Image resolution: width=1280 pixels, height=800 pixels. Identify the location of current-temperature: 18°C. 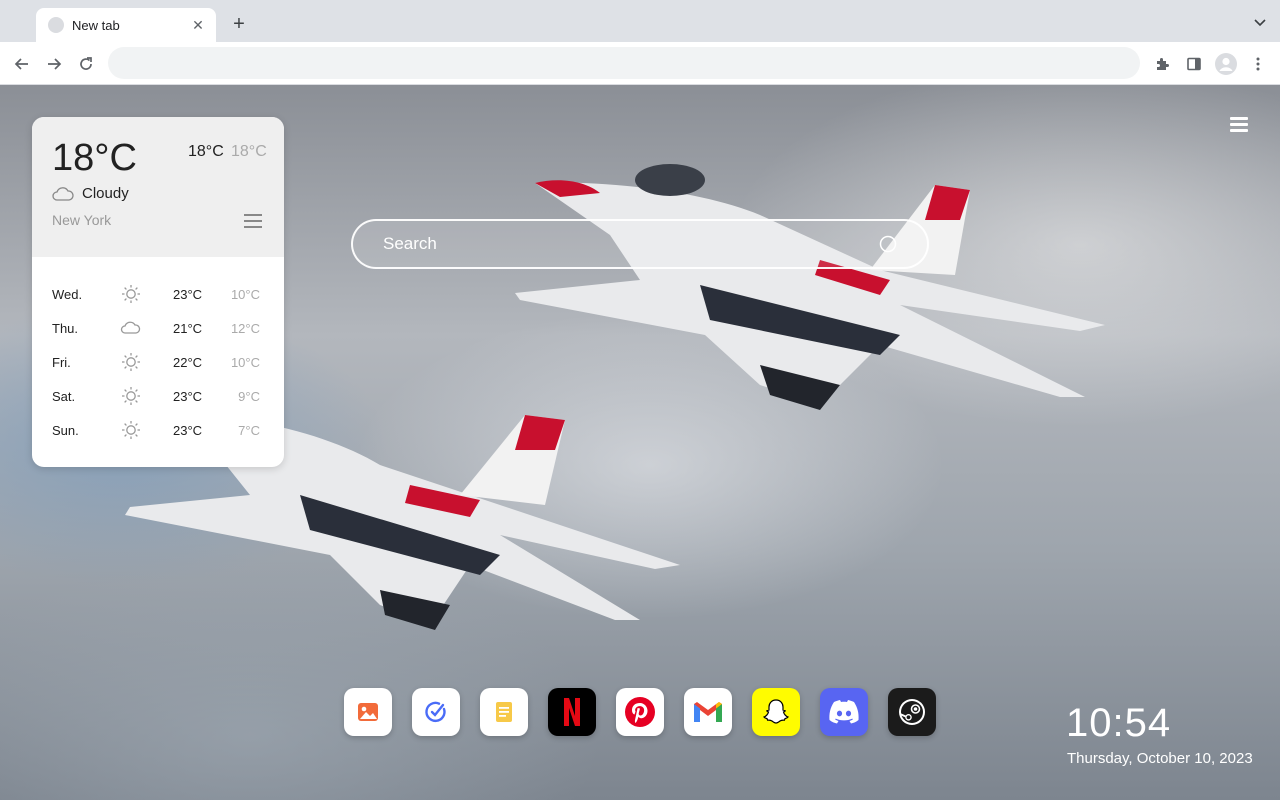
(94, 158).